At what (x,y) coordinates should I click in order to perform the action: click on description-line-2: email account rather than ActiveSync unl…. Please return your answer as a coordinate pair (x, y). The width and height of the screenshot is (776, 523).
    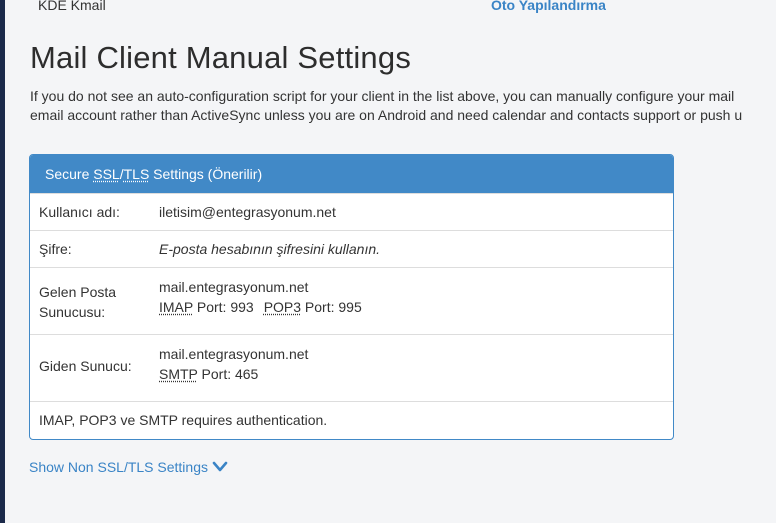
    Looking at the image, I should click on (386, 115).